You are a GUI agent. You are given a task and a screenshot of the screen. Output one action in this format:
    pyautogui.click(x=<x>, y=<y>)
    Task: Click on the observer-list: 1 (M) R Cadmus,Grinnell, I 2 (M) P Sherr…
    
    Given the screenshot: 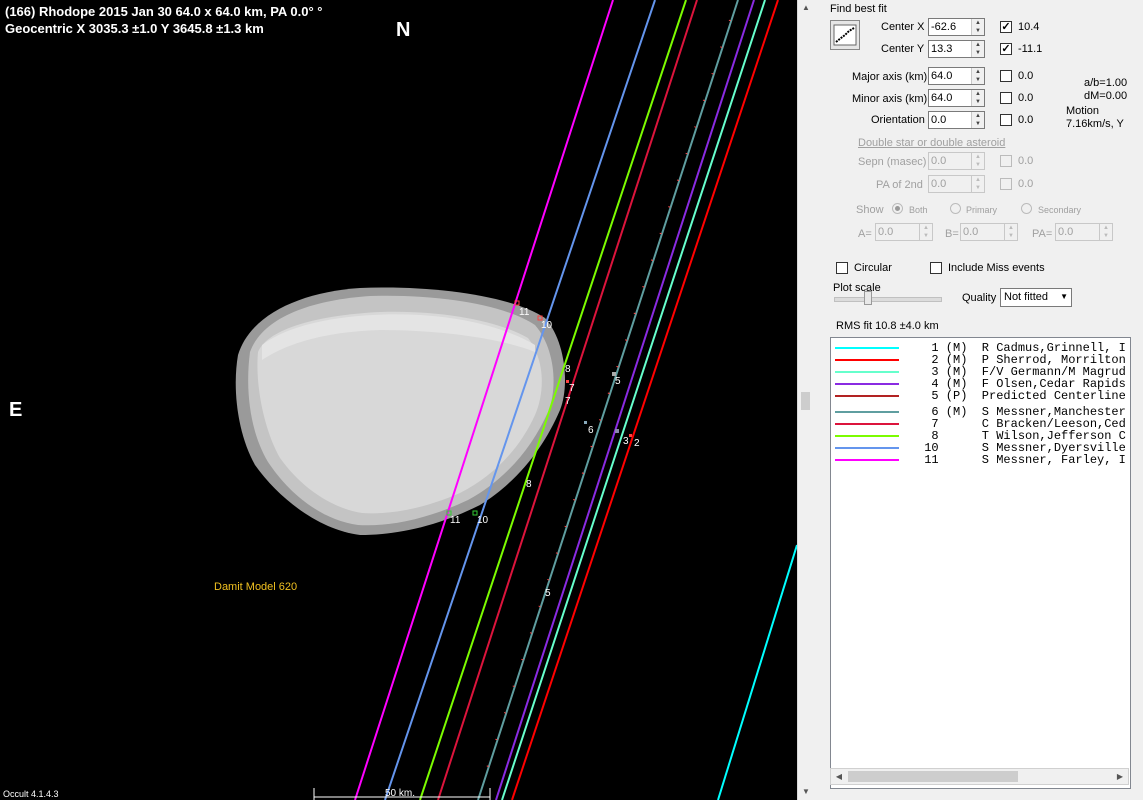 What is the action you would take?
    pyautogui.click(x=980, y=563)
    